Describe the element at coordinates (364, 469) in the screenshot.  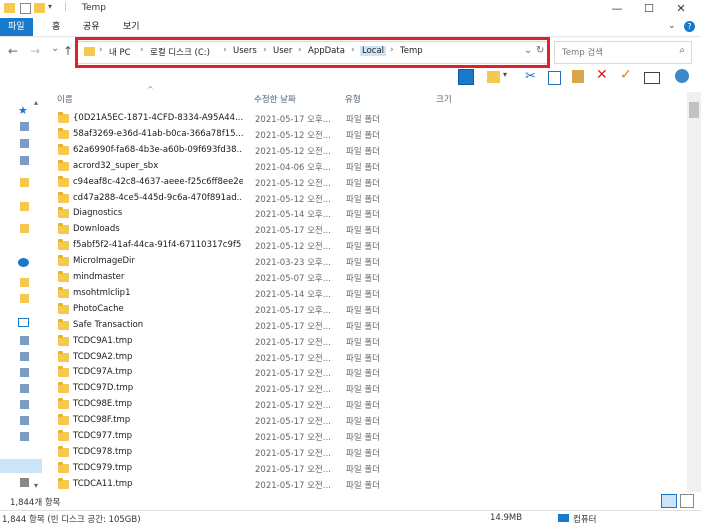
I see `list-item: TCDC979.tmp 2021-05-17 오전... 파일 폴더` at that location.